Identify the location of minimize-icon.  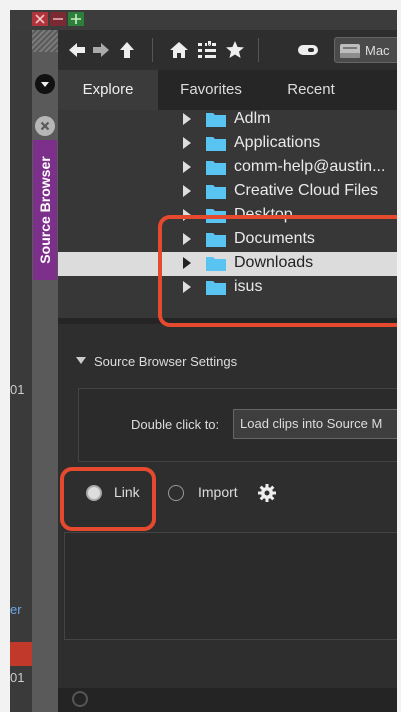
(58, 19).